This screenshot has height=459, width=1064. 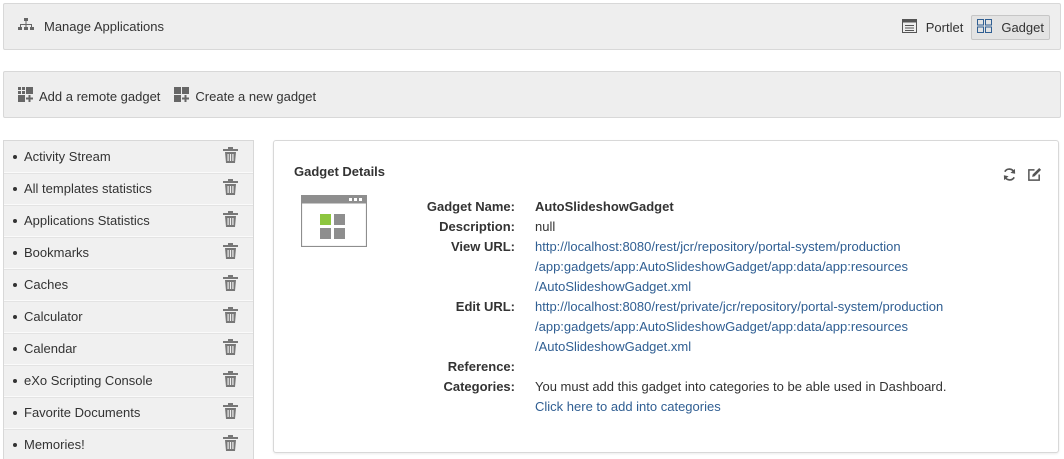 I want to click on gadget-list-item: Calendar, so click(x=128, y=349).